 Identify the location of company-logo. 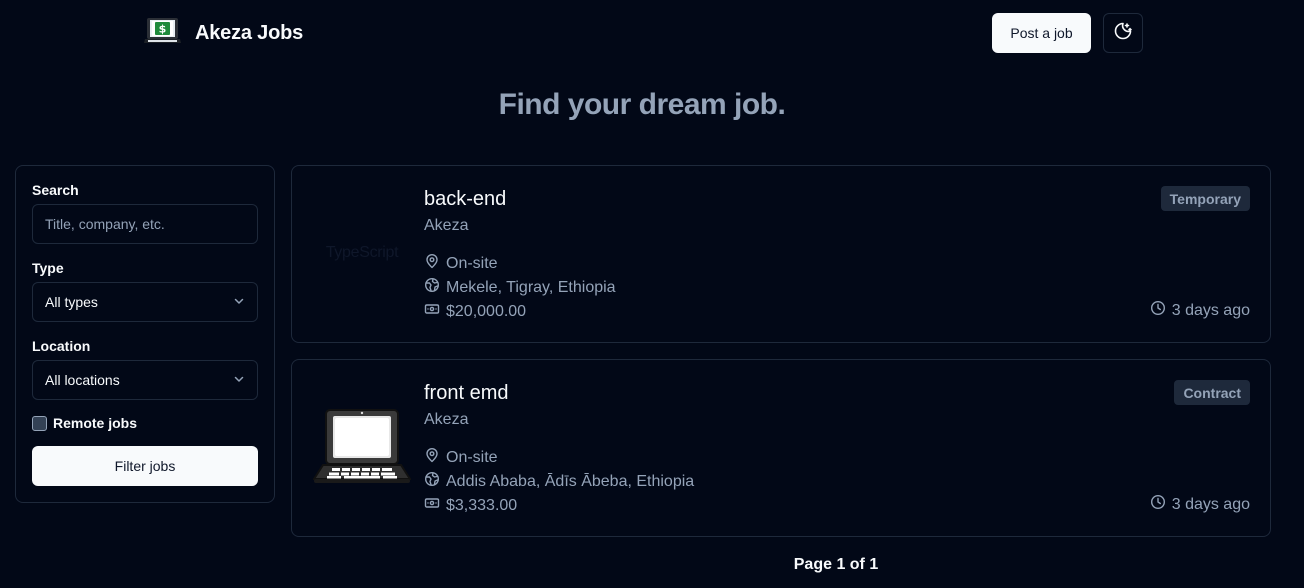
(362, 448).